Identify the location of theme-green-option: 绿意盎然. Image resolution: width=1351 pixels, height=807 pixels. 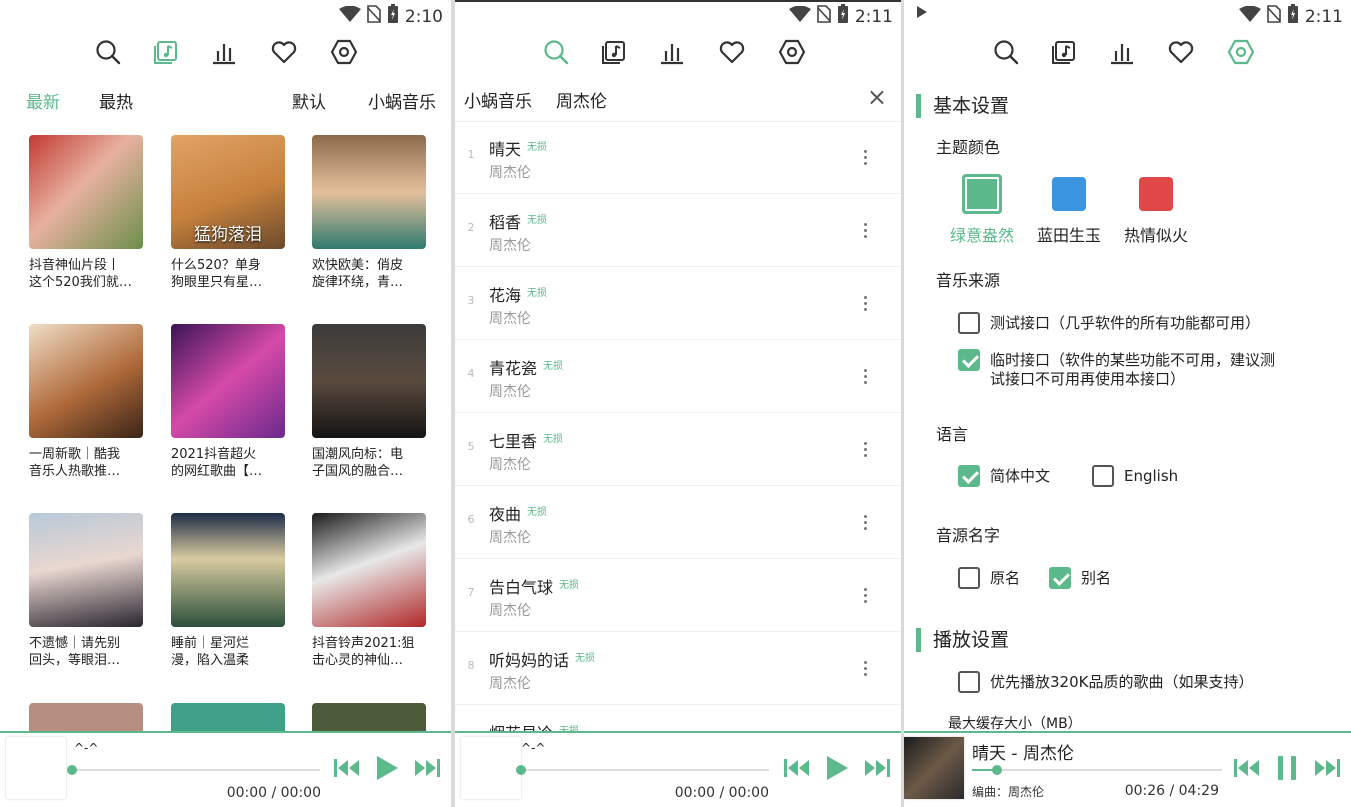
(982, 210).